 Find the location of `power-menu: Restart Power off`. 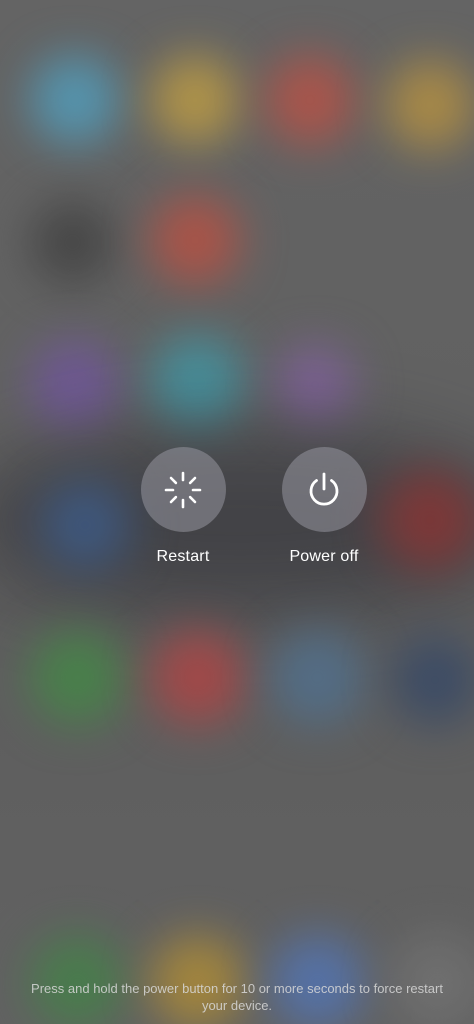

power-menu: Restart Power off is located at coordinates (237, 512).